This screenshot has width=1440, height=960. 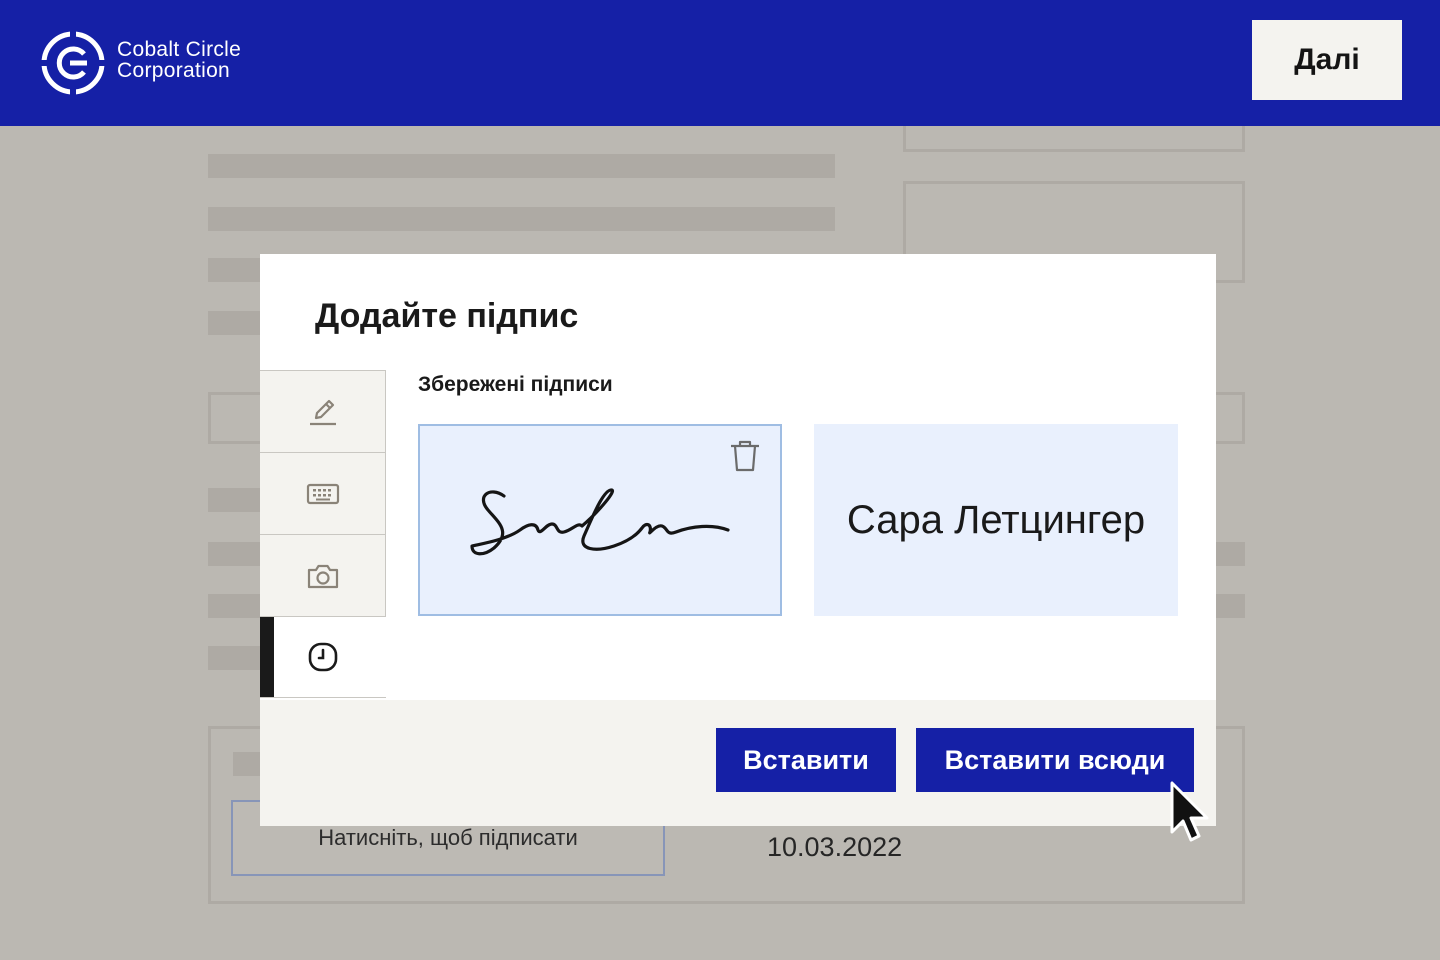 I want to click on brand-name: Cobalt Circle Corporation, so click(x=179, y=60).